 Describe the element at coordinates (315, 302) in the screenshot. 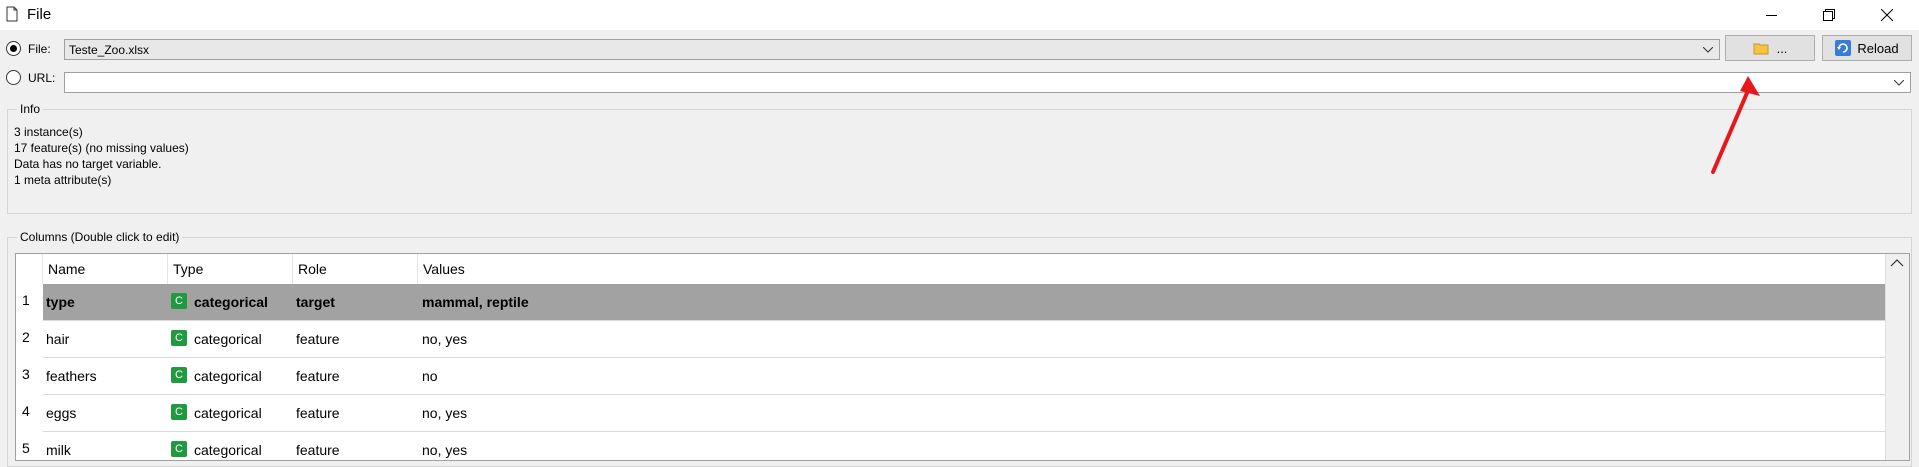

I see `cell-role: target` at that location.